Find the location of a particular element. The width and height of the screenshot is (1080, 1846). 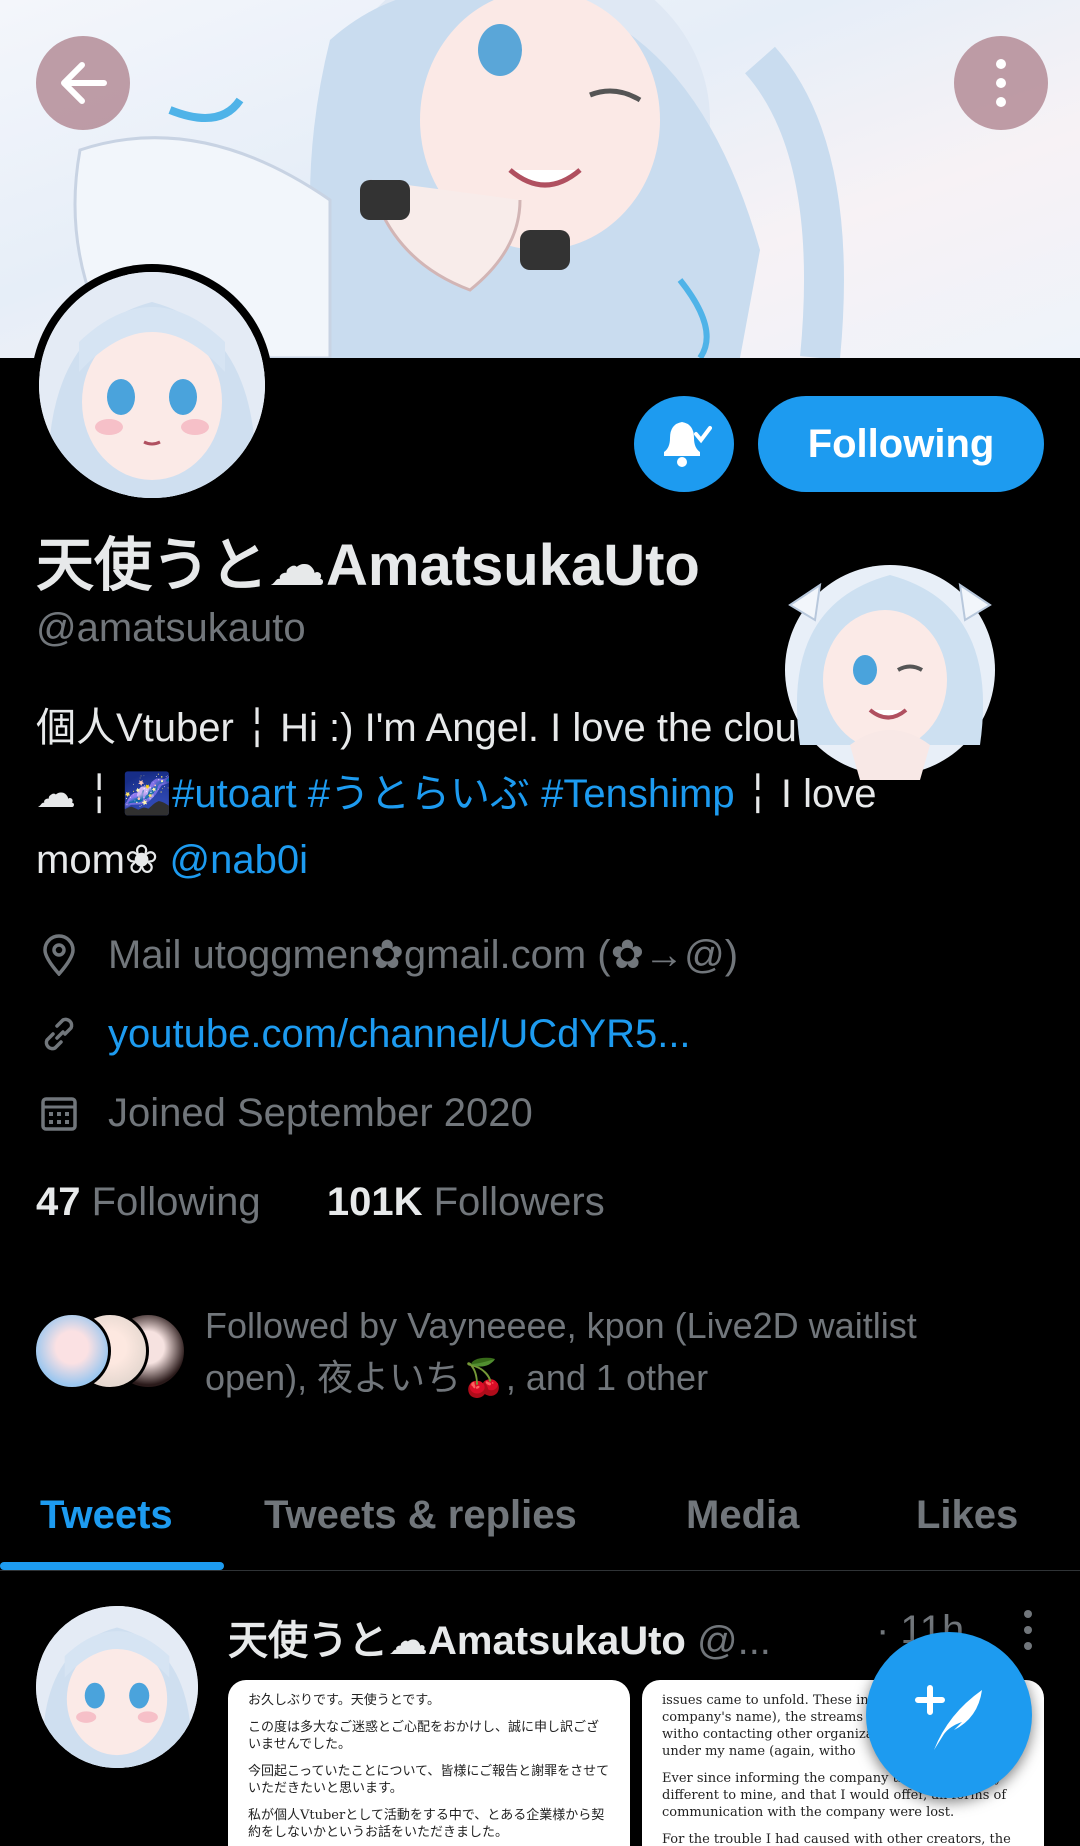

location-row: Mail utoggmen✿gmail.com (✿→@) is located at coordinates (387, 955).